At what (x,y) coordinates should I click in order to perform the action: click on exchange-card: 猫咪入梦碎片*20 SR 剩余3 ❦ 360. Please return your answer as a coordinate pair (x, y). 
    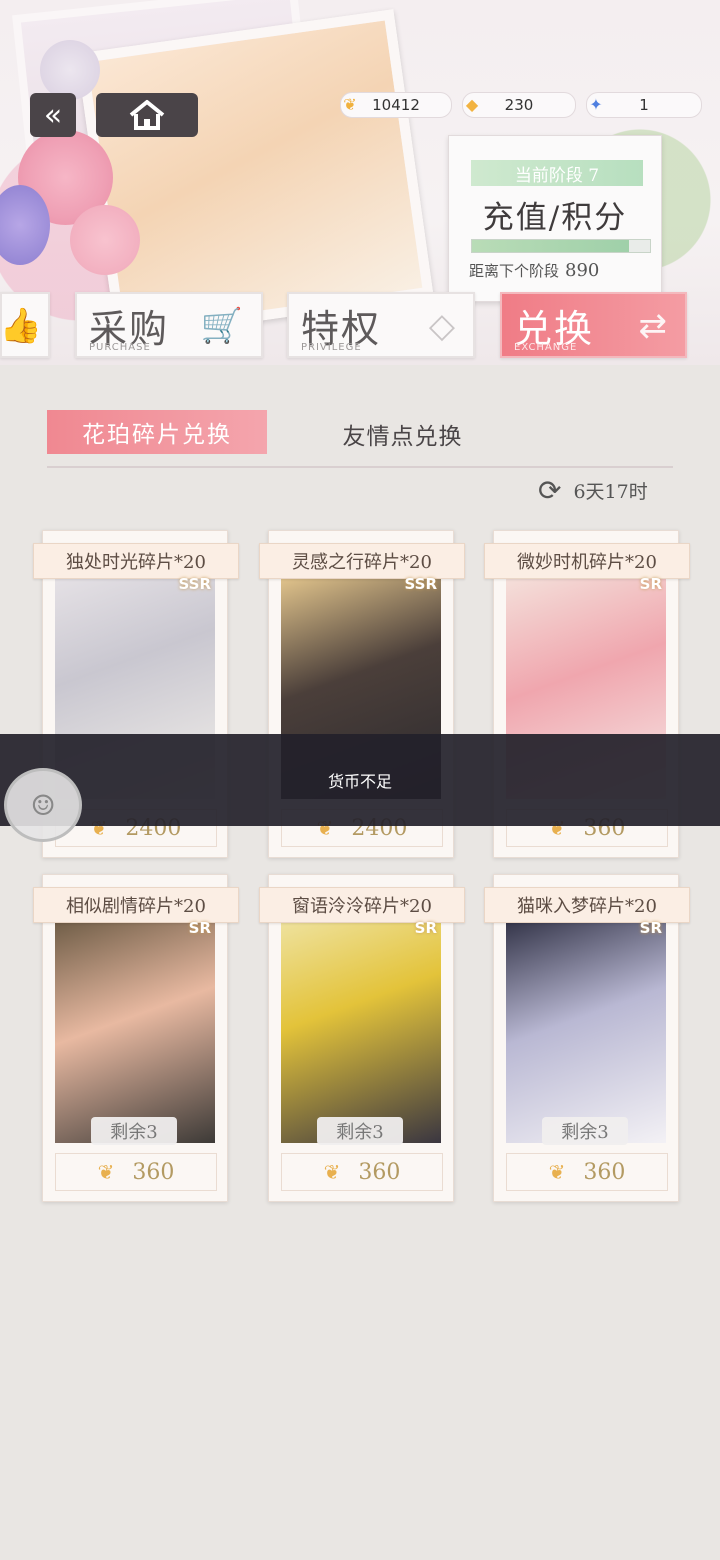
    Looking at the image, I should click on (587, 1038).